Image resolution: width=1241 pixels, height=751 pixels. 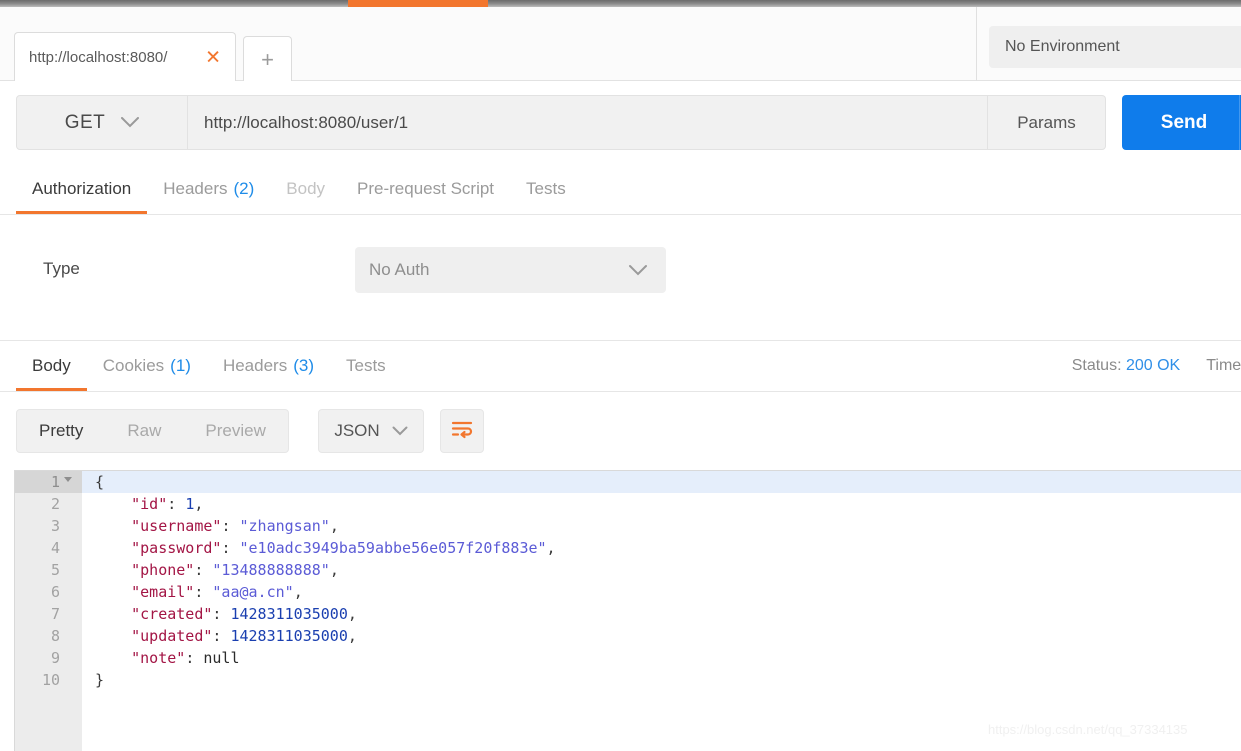 I want to click on token-k: "username", so click(x=176, y=526).